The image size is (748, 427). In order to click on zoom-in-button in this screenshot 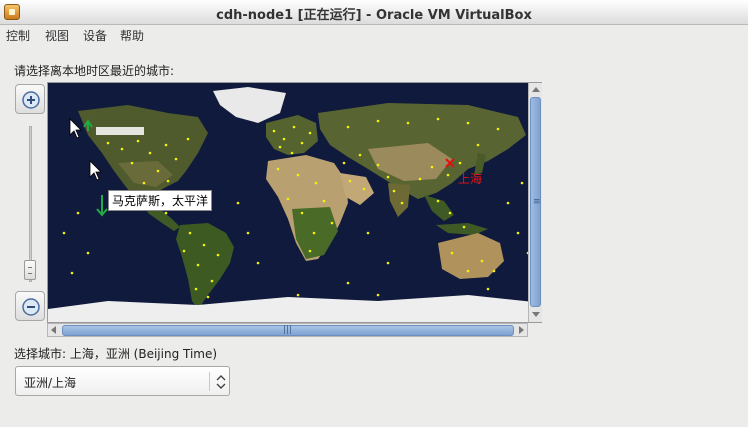, I will do `click(30, 99)`.